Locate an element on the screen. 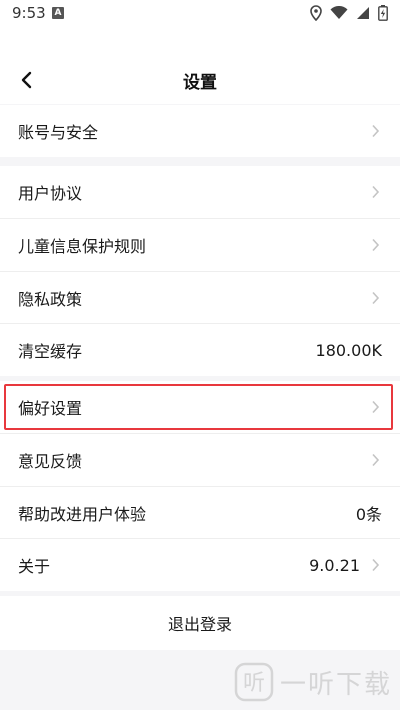 This screenshot has width=400, height=710. settings-item-label: 帮助改进用户体验 is located at coordinates (82, 514).